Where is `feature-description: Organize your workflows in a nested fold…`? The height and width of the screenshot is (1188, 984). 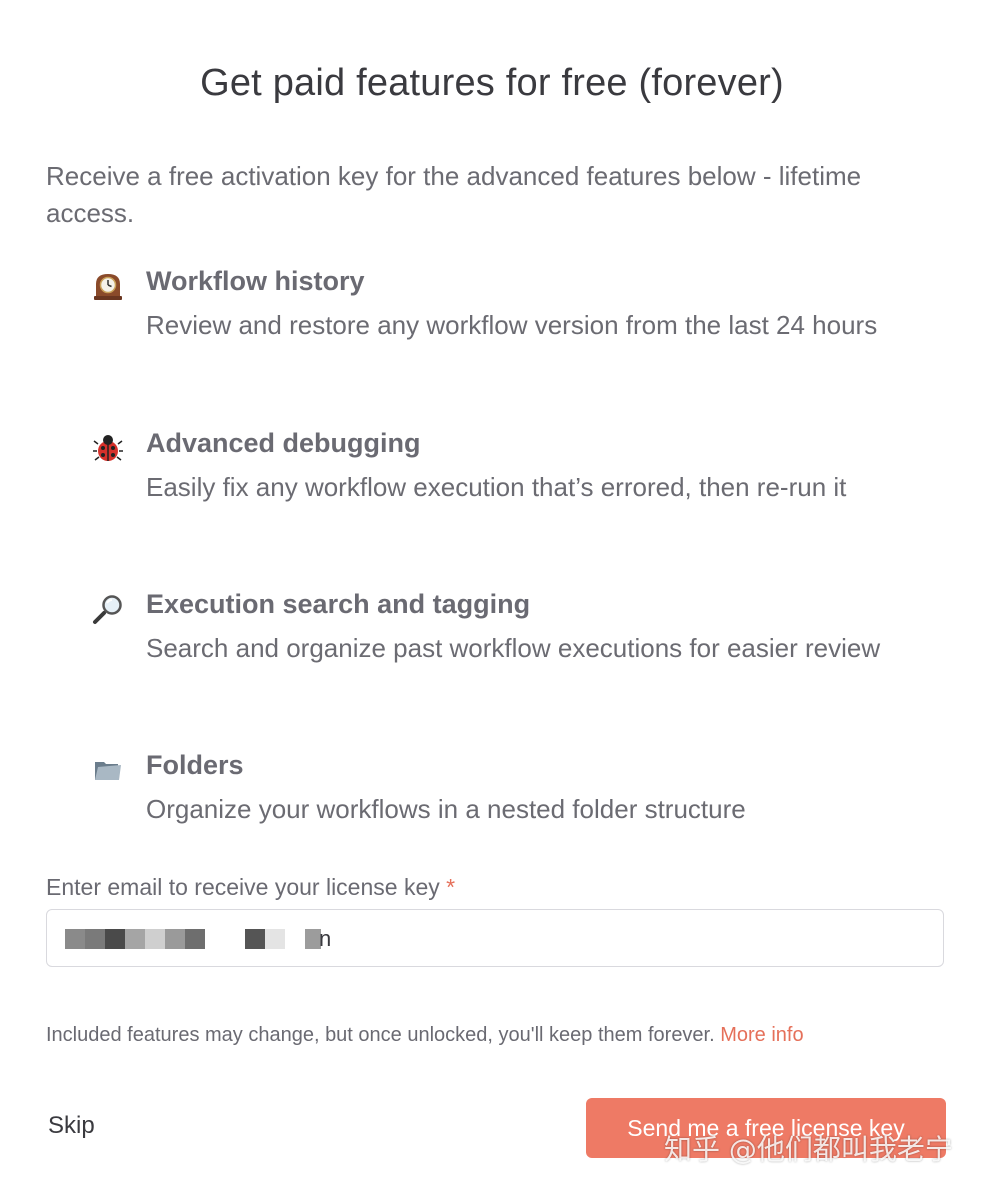
feature-description: Organize your workflows in a nested fold… is located at coordinates (446, 809).